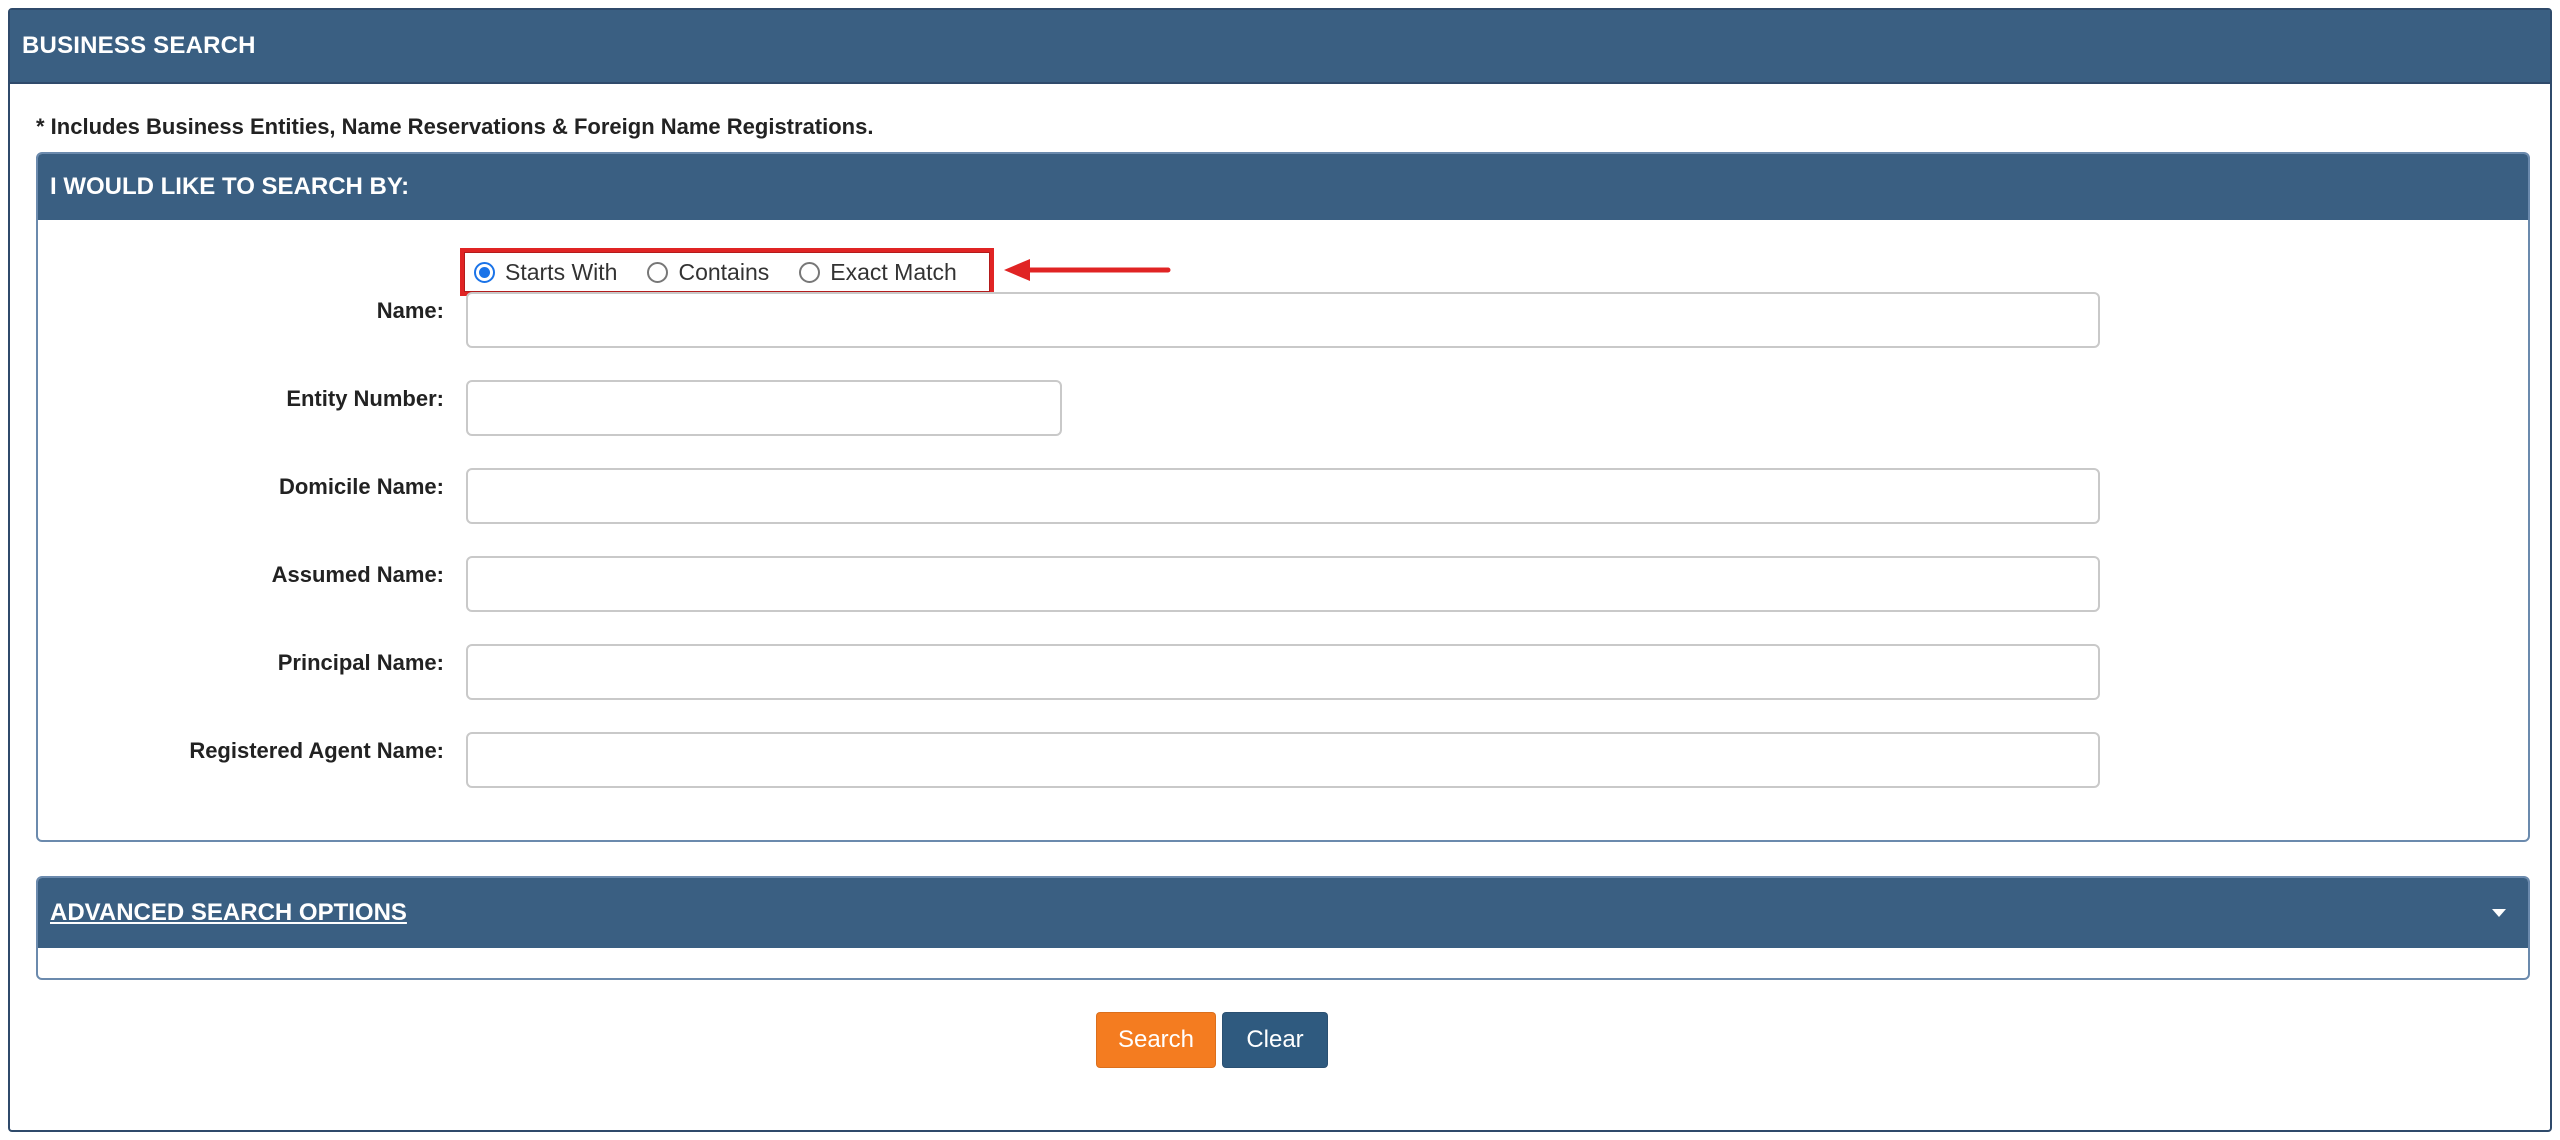 This screenshot has width=2560, height=1140. What do you see at coordinates (357, 574) in the screenshot?
I see `assumed-name-label: Assumed Name:` at bounding box center [357, 574].